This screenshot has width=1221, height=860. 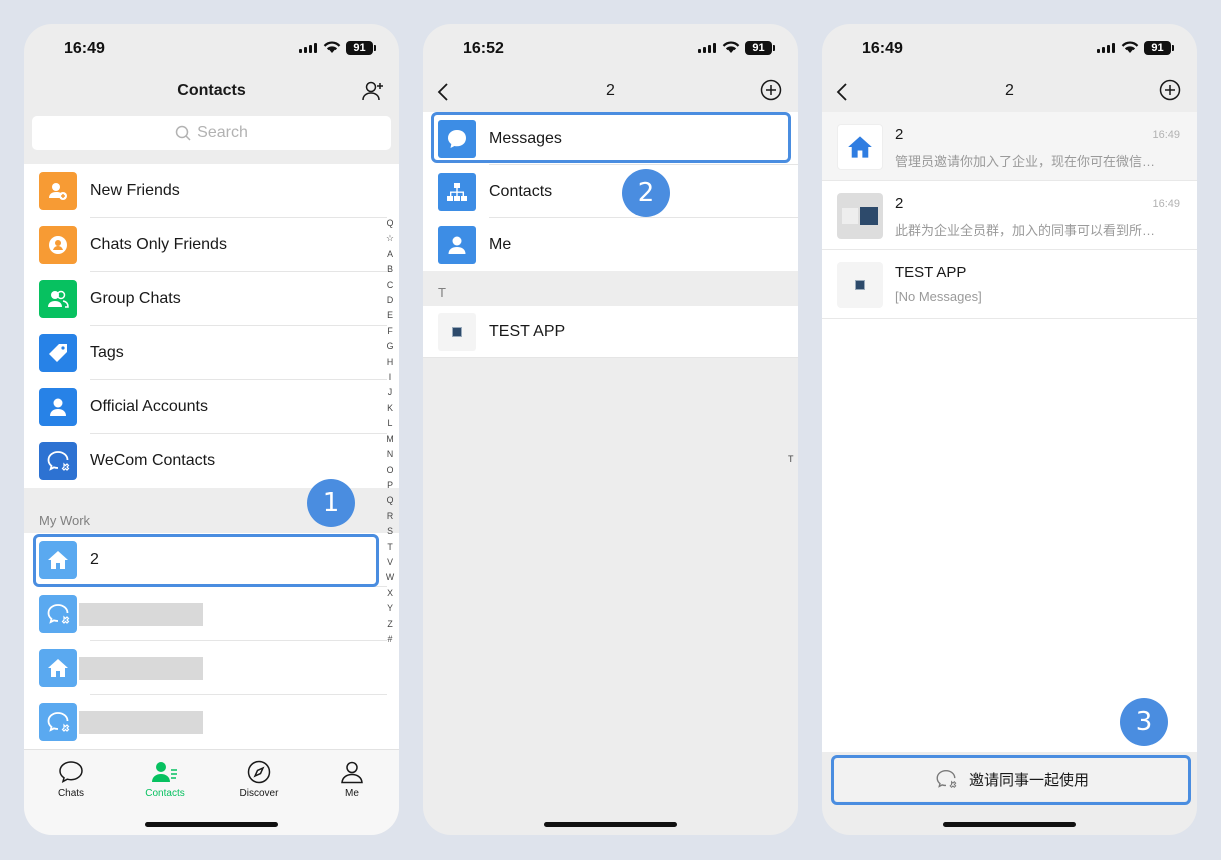 What do you see at coordinates (211, 133) in the screenshot?
I see `search-input: Search` at bounding box center [211, 133].